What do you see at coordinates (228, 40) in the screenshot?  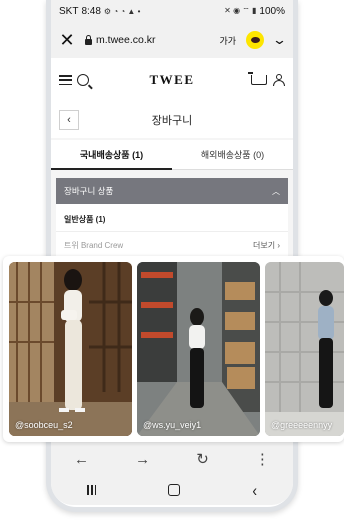 I see `translate-button: 가가` at bounding box center [228, 40].